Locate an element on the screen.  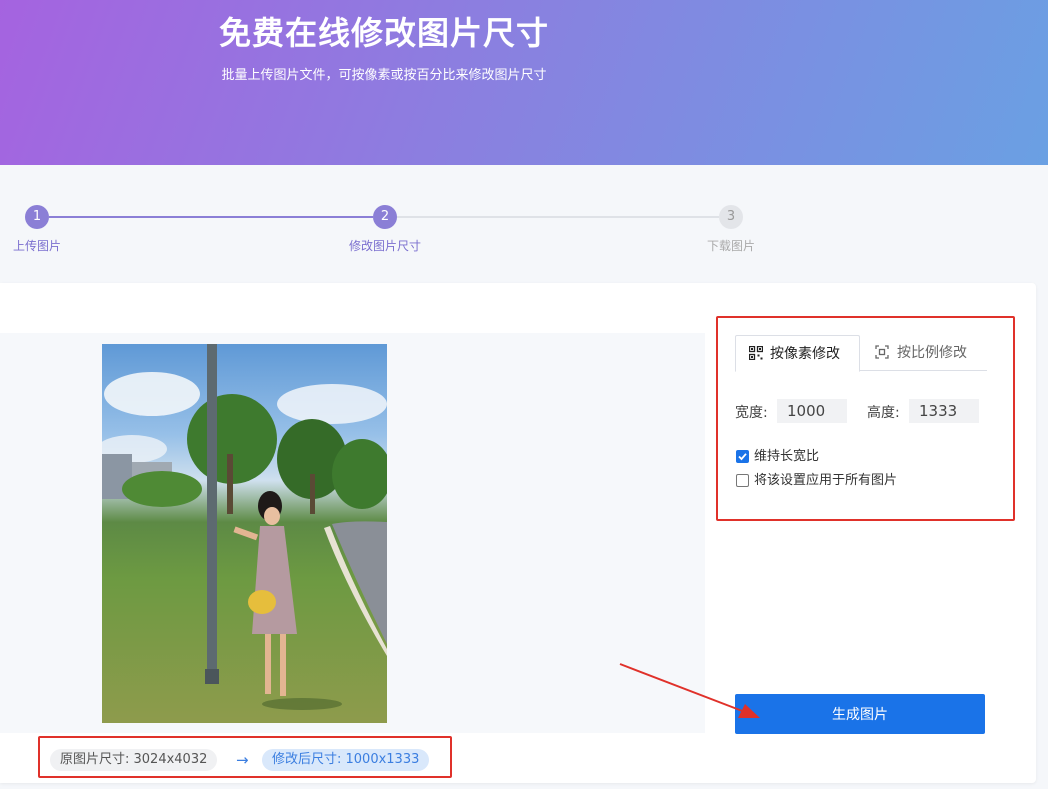
step-connector-pending is located at coordinates (558, 217).